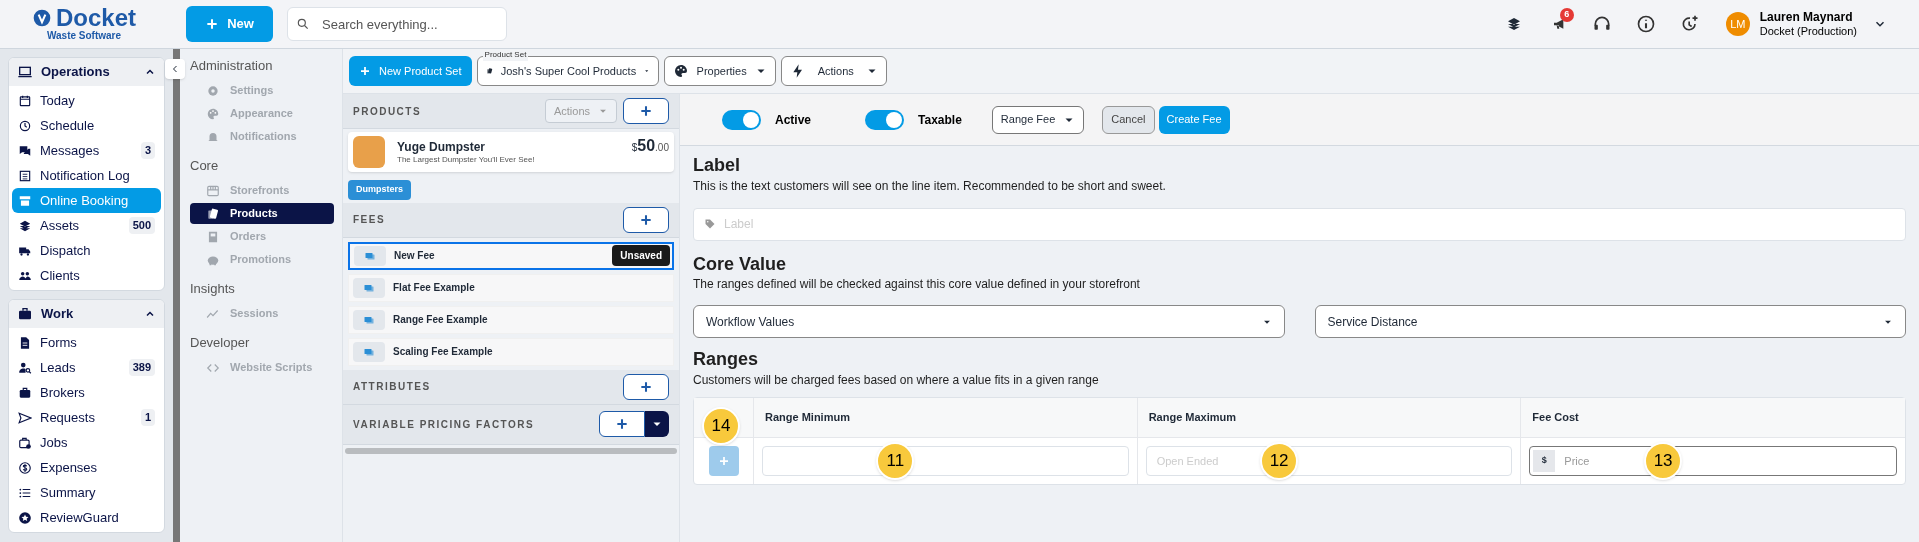  Describe the element at coordinates (717, 165) in the screenshot. I see `section-heading: Label` at that location.